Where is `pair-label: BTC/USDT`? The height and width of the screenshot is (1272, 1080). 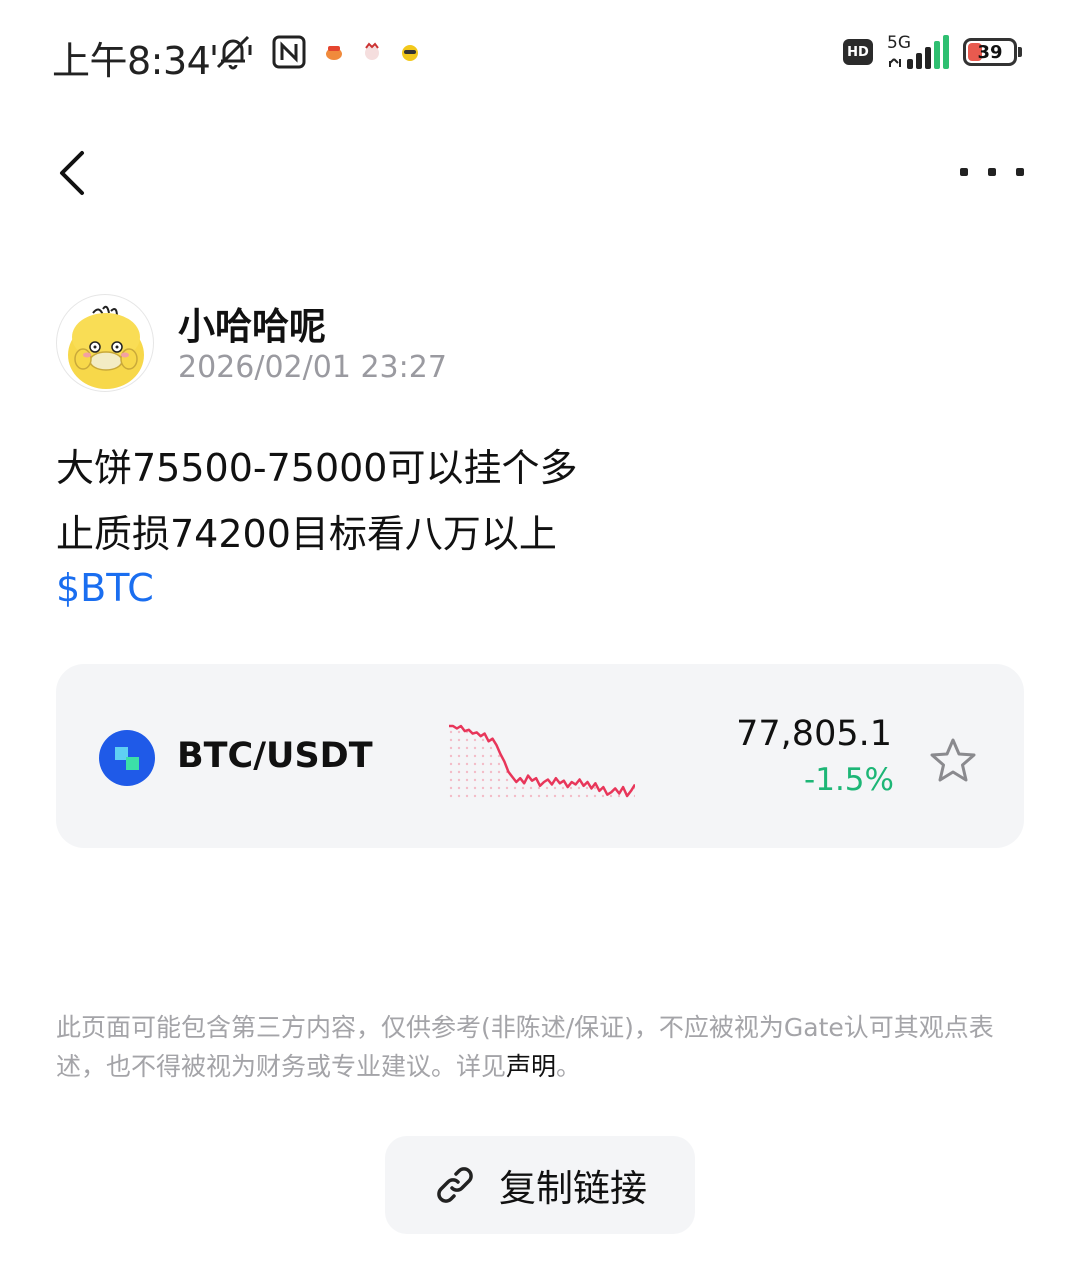 pair-label: BTC/USDT is located at coordinates (275, 756).